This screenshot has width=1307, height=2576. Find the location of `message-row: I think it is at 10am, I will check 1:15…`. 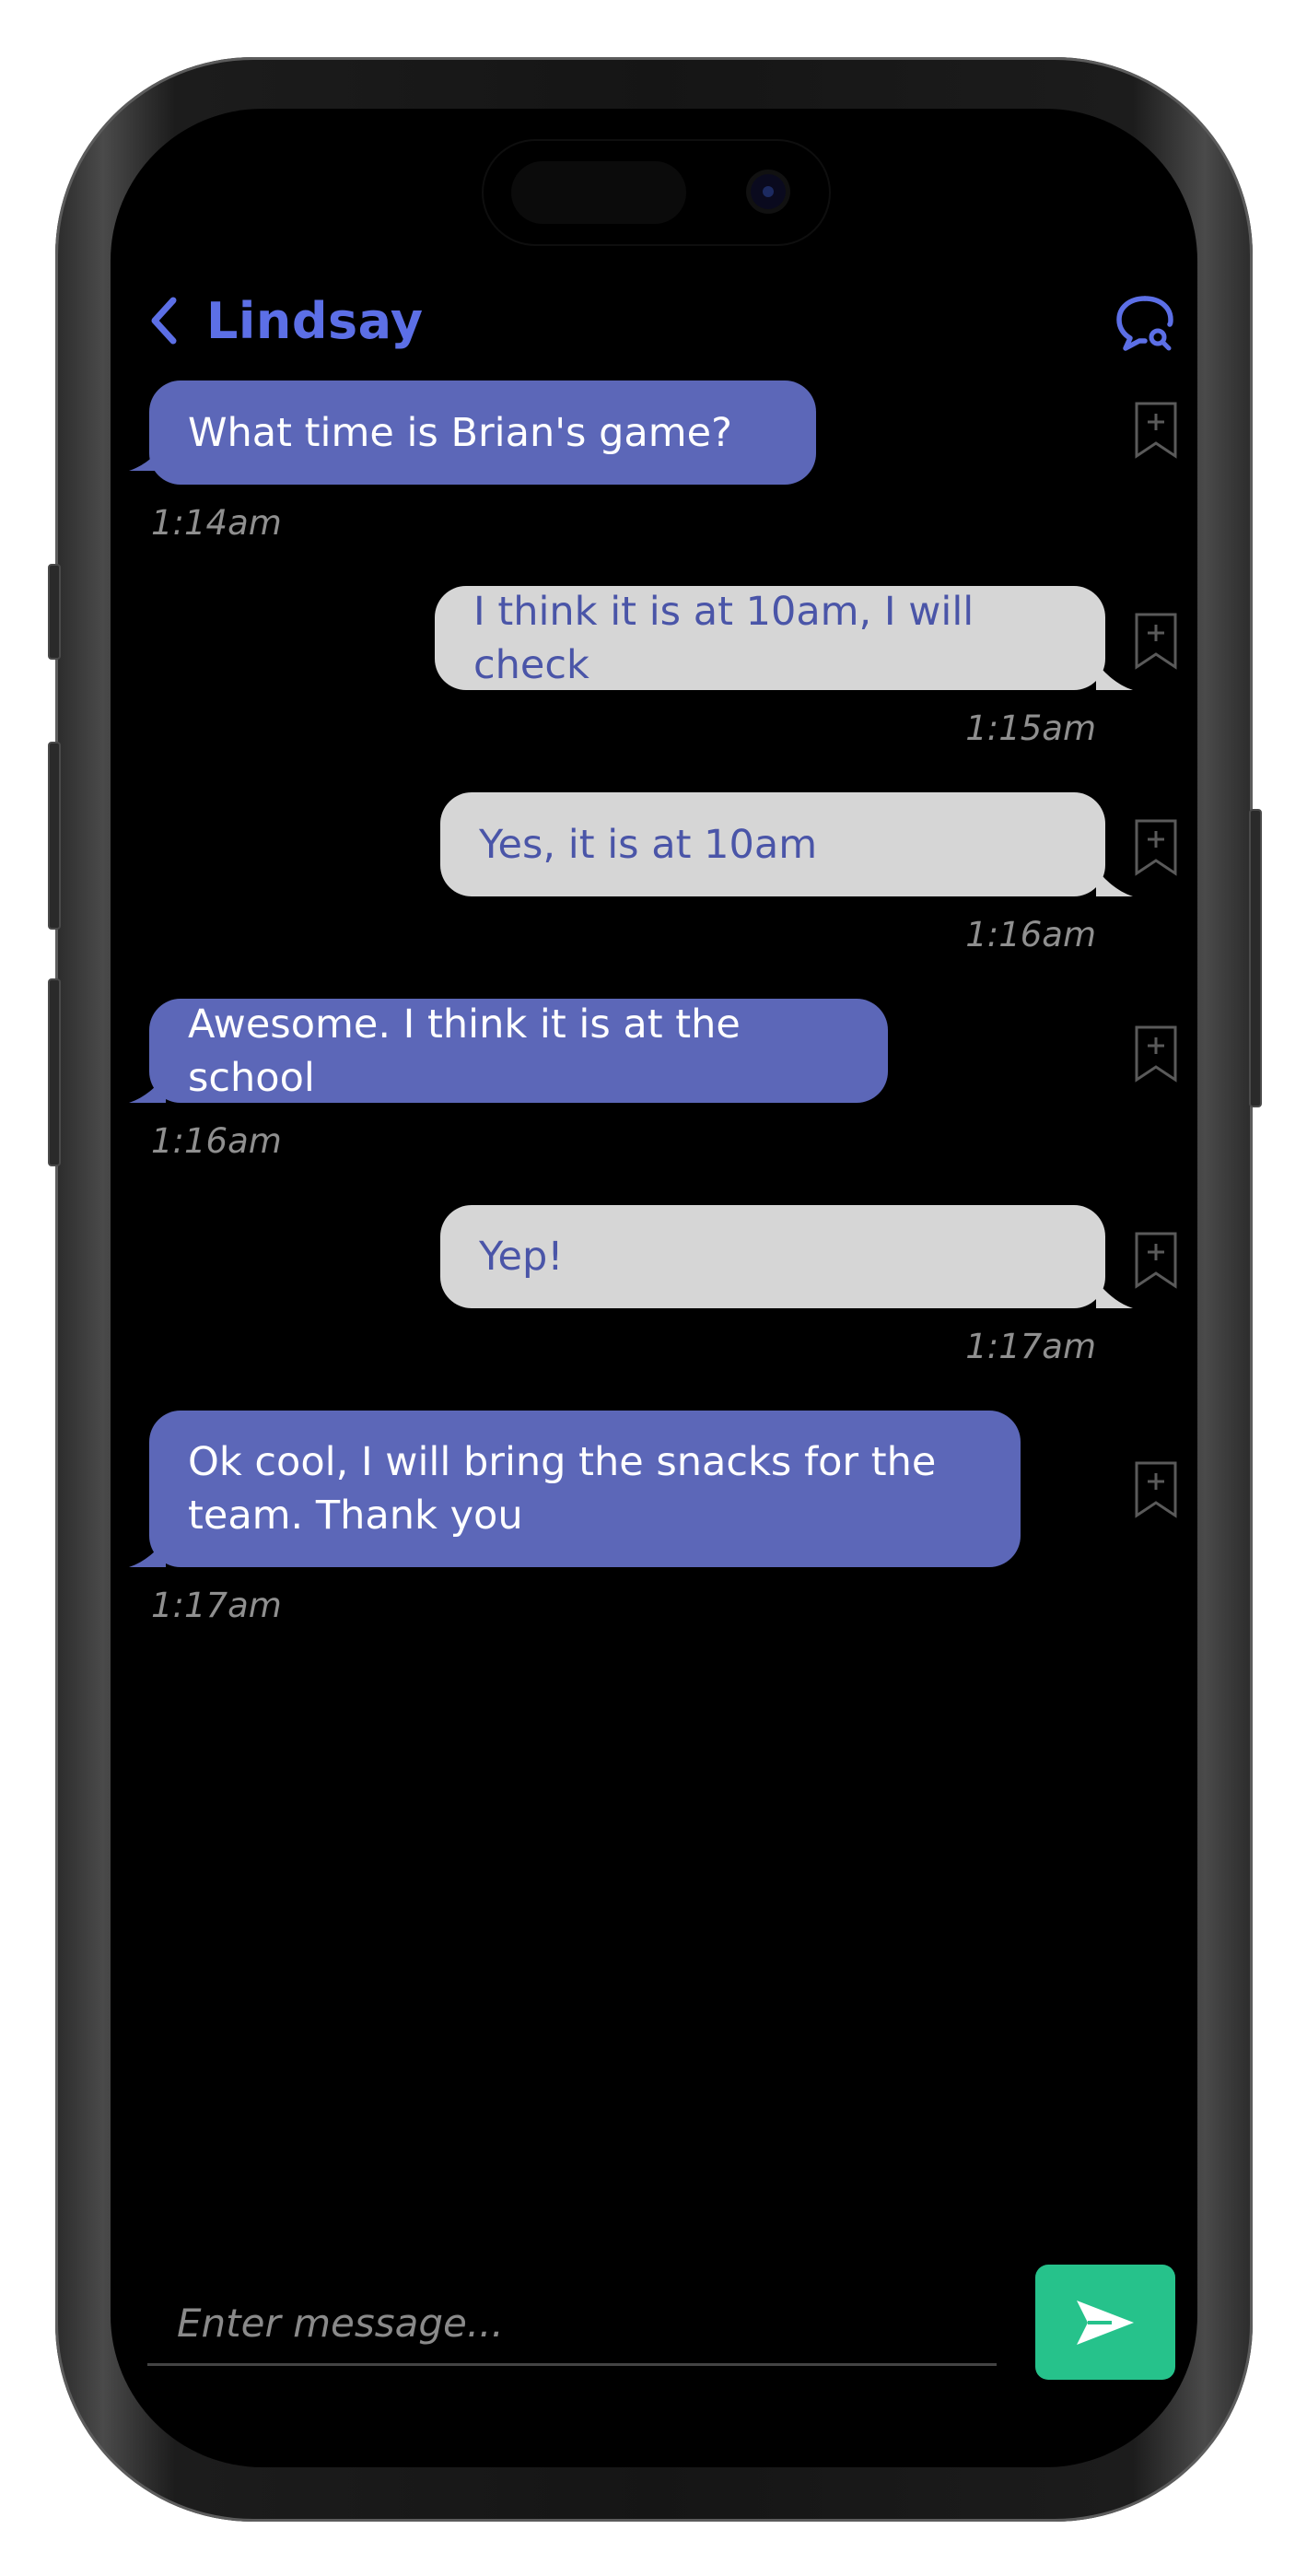

message-row: I think it is at 10am, I will check 1:15… is located at coordinates (654, 669).